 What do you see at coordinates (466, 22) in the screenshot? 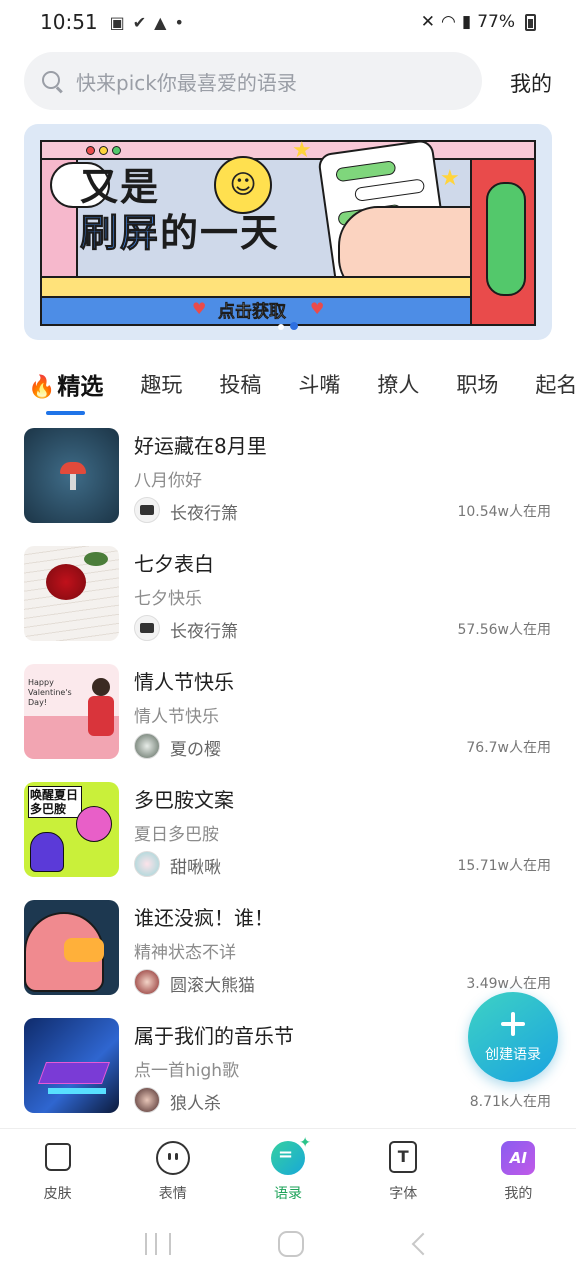
I see `signal-icon: ▮` at bounding box center [466, 22].